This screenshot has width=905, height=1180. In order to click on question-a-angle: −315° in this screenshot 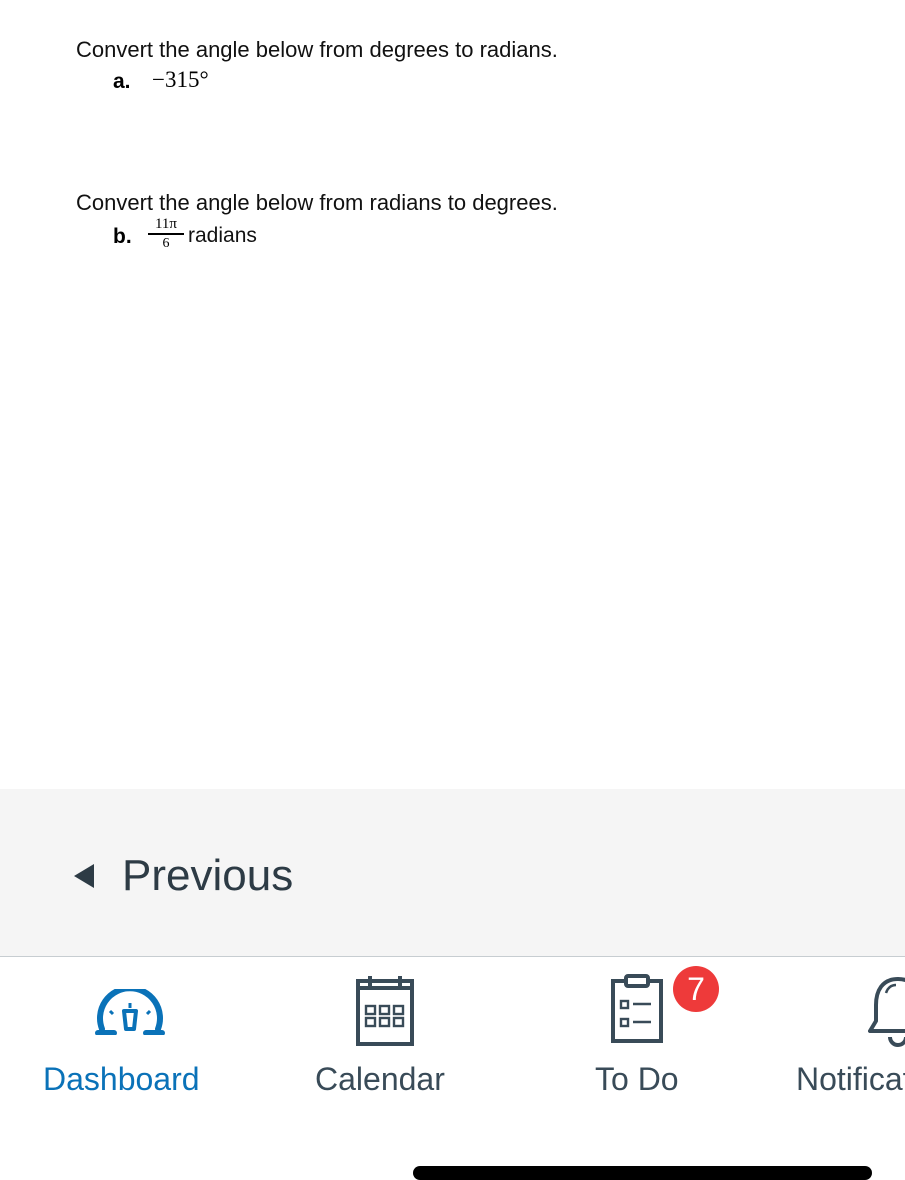, I will do `click(180, 79)`.